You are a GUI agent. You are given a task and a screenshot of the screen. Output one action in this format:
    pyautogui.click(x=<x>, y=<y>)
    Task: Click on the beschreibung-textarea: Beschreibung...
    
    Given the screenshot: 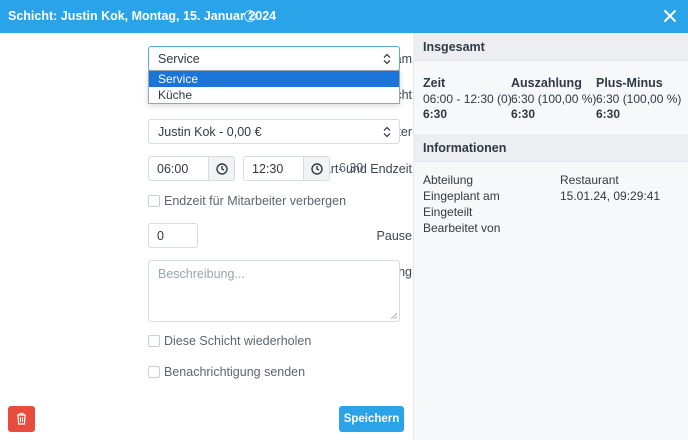 What is the action you would take?
    pyautogui.click(x=274, y=291)
    